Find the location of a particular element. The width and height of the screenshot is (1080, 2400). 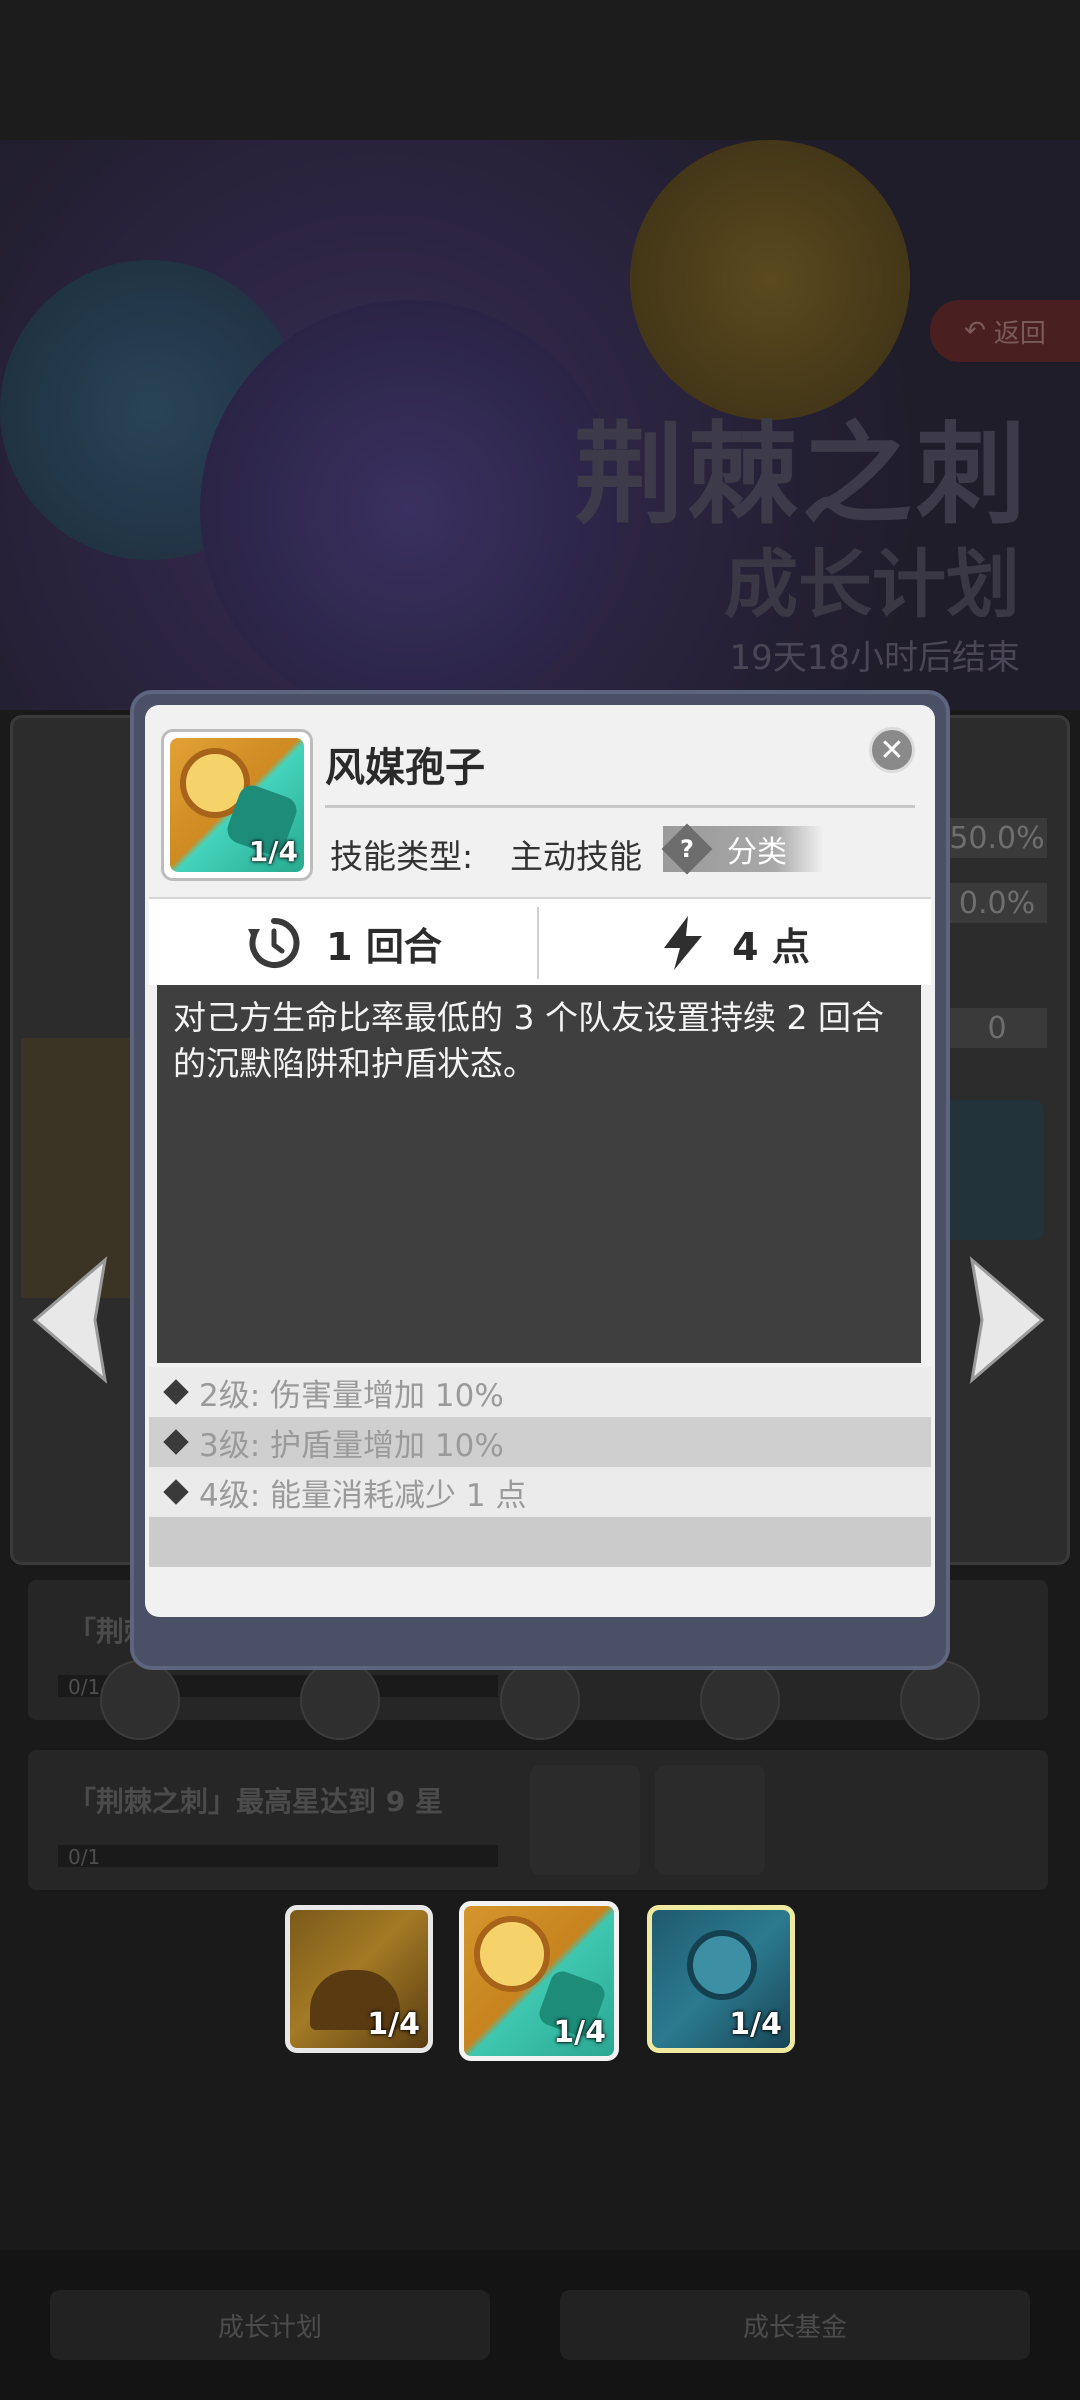

element-filter is located at coordinates (540, 1700).